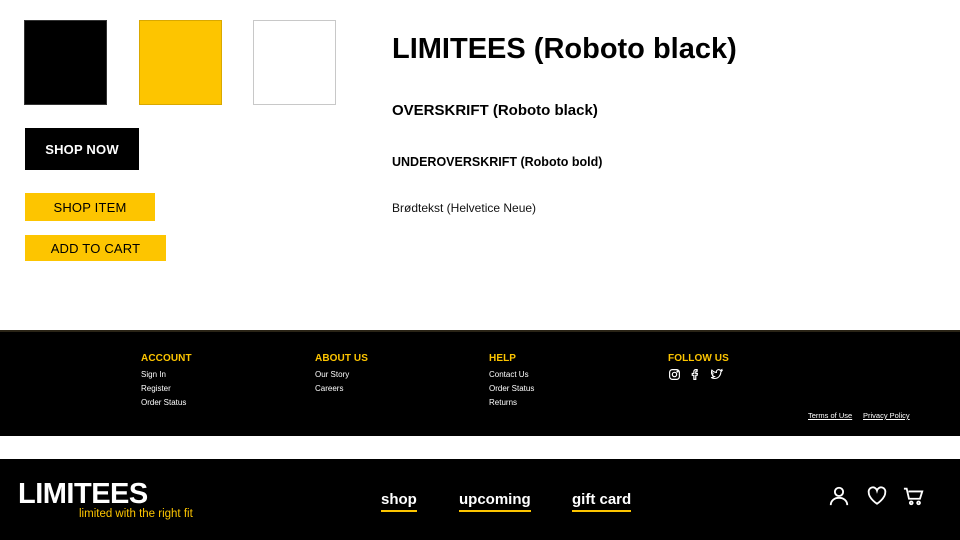  I want to click on footer-help-title: HELP, so click(503, 358).